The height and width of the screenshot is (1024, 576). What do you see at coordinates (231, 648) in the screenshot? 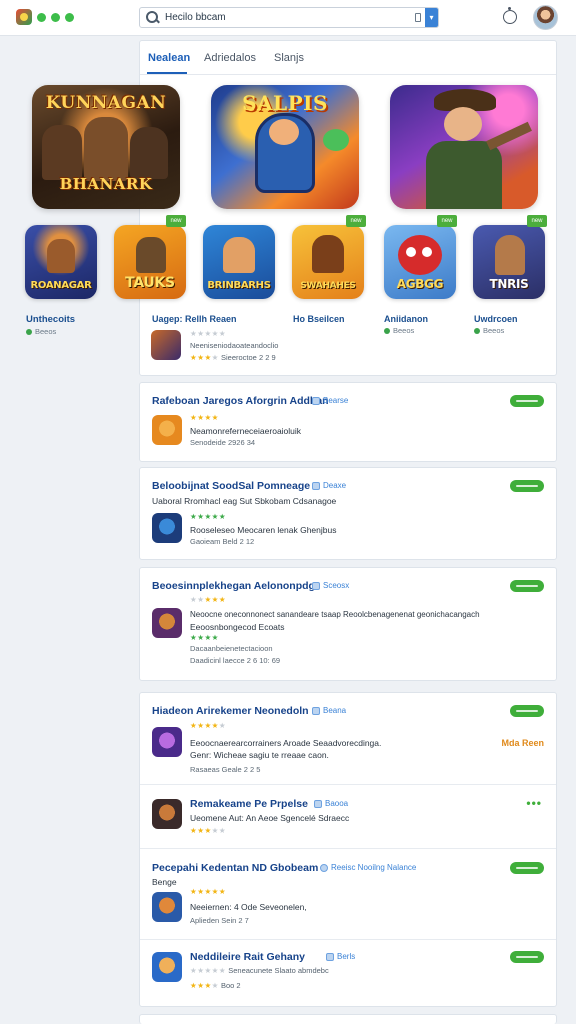
I see `card-meta: Dacaanbeienetectacioon` at bounding box center [231, 648].